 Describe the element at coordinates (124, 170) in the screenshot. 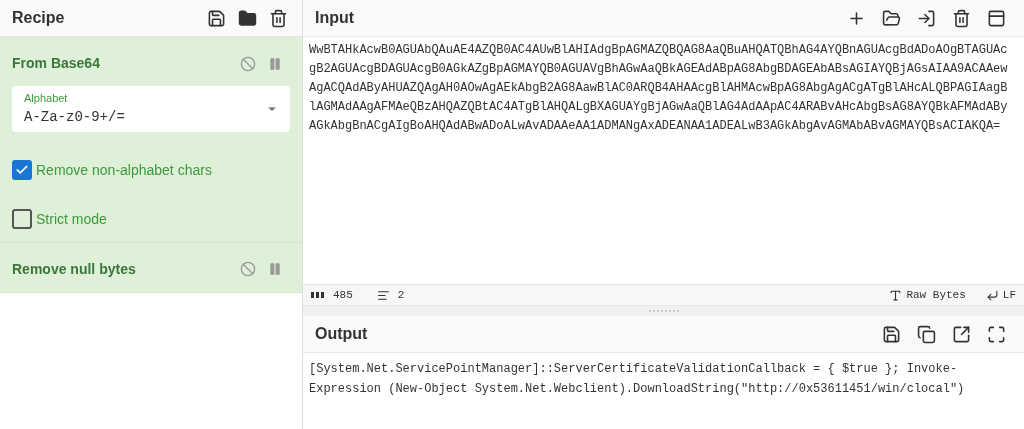

I see `checkbox-label: Remove non-alphabet chars` at that location.